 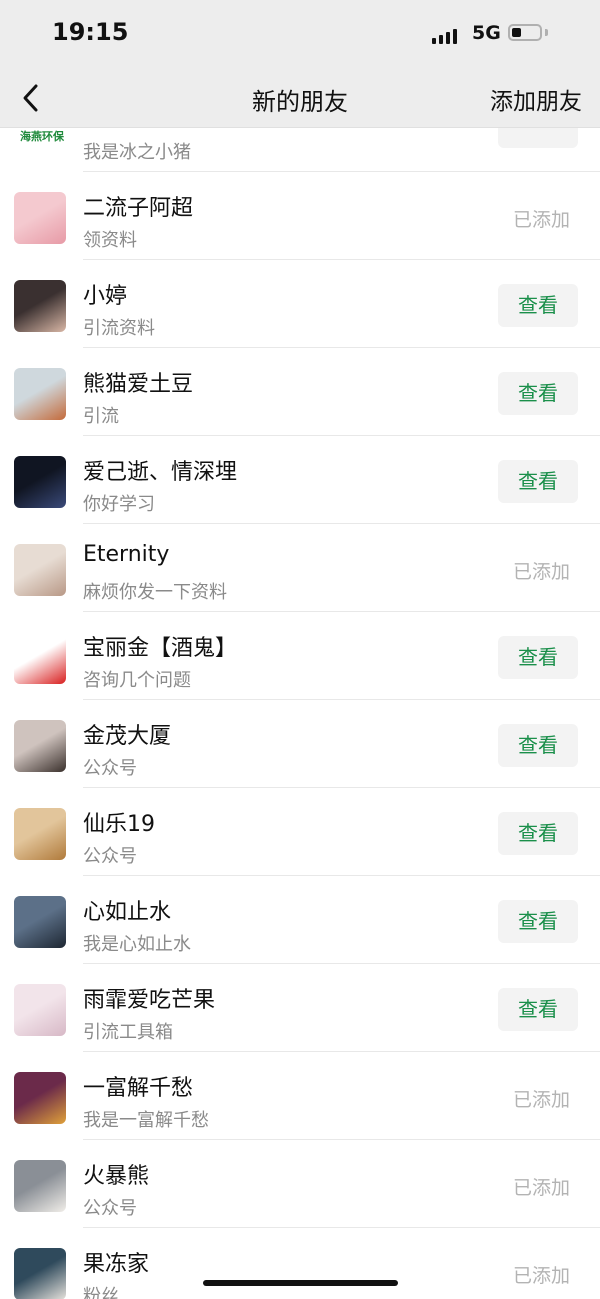 What do you see at coordinates (126, 554) in the screenshot?
I see `contact-name: Eternity` at bounding box center [126, 554].